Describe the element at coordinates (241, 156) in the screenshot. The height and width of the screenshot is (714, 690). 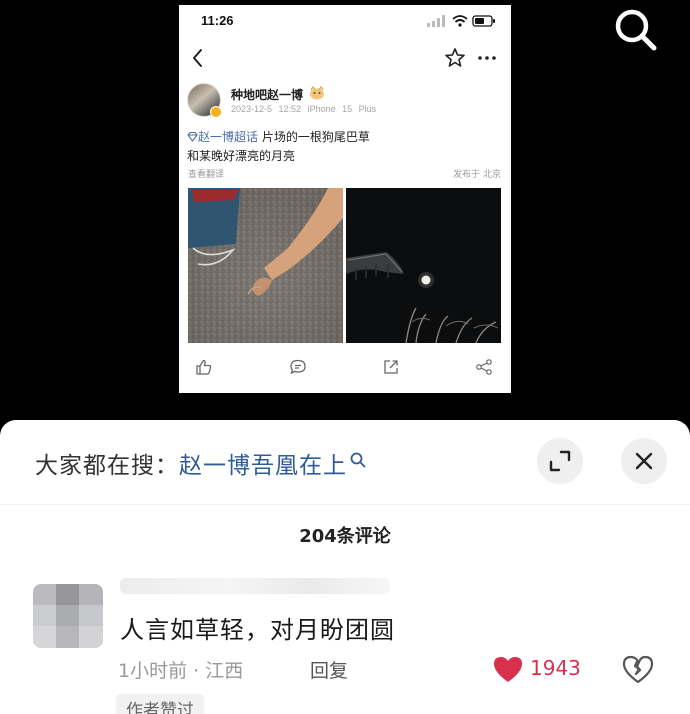
I see `post-text-line2: 和某晚好漂亮的月亮` at that location.